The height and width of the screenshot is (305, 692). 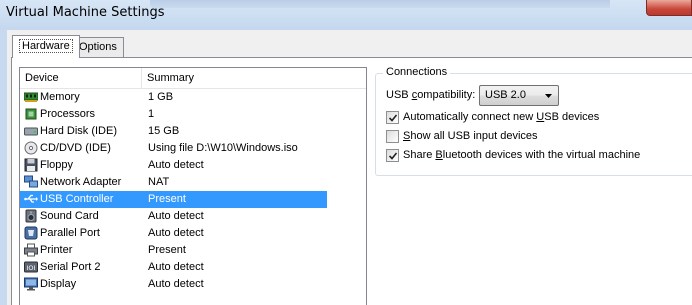 What do you see at coordinates (31, 97) in the screenshot?
I see `memory-icon` at bounding box center [31, 97].